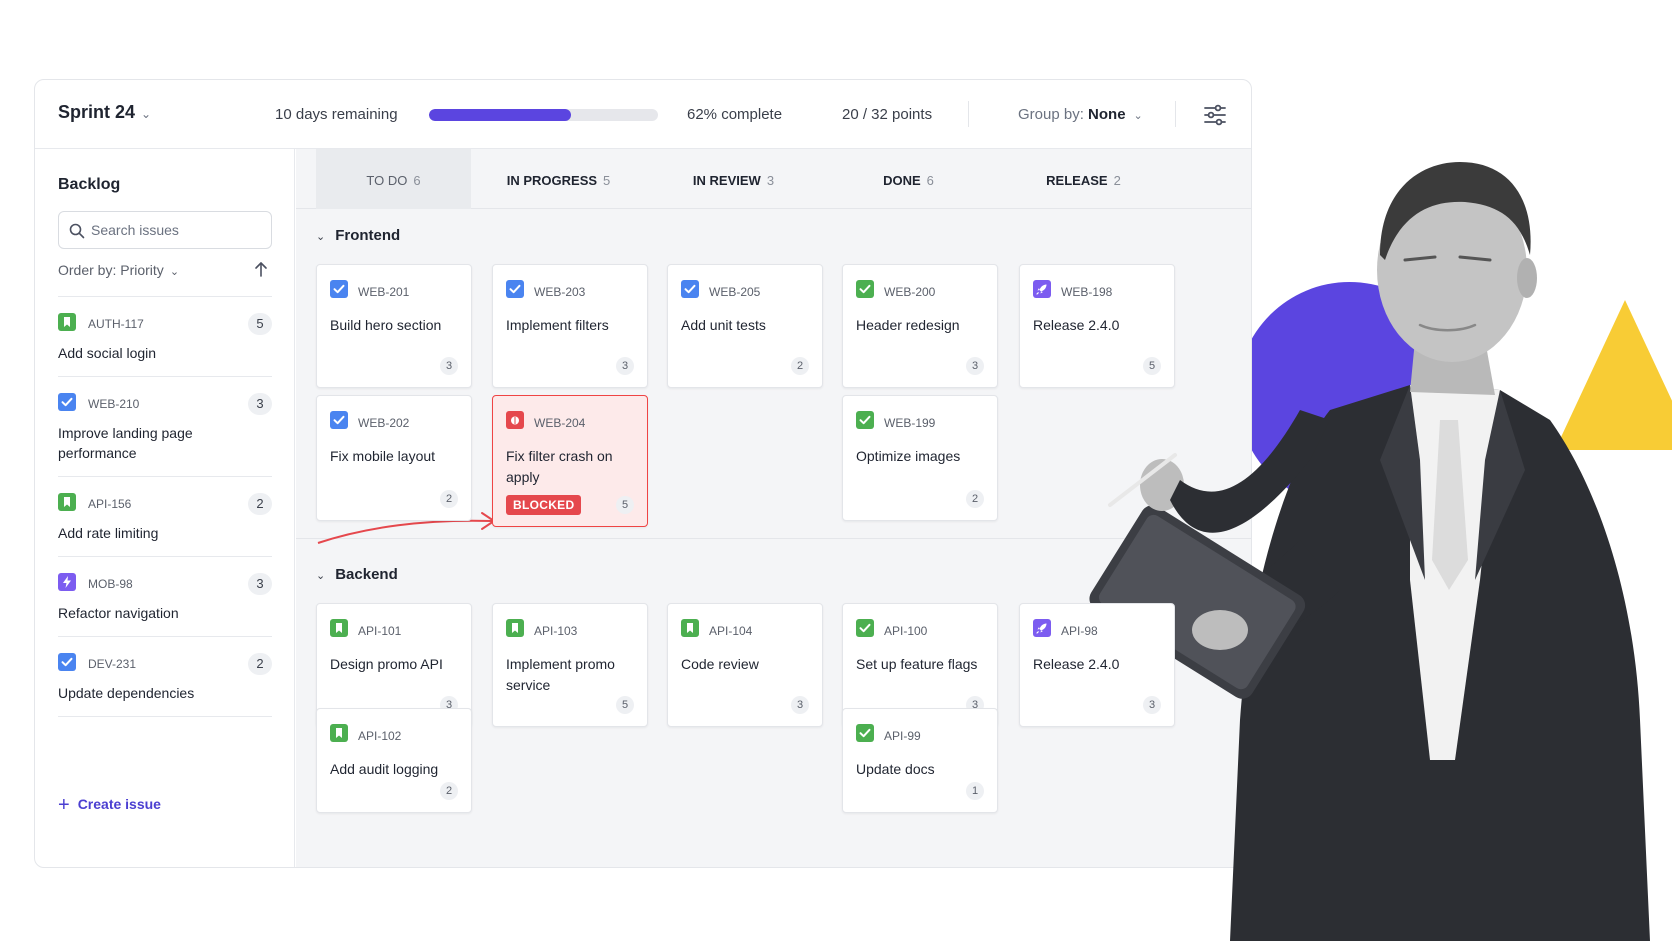 Image resolution: width=1672 pixels, height=941 pixels. I want to click on issue-key: WEB-205, so click(735, 292).